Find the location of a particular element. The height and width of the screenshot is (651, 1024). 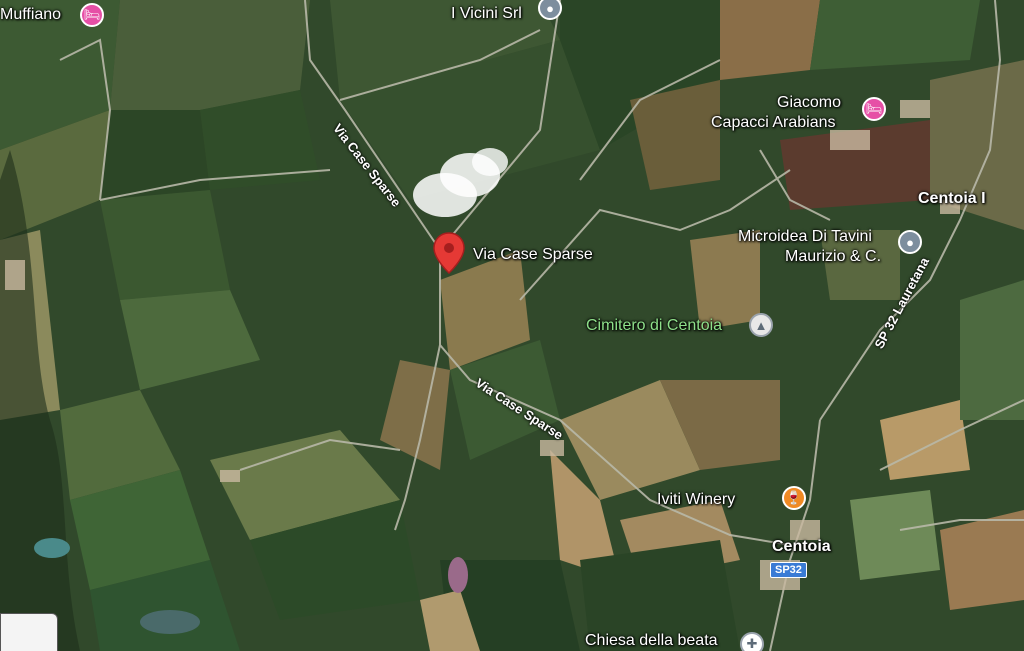

place-label-microidea: Microidea Di Tavini is located at coordinates (805, 236).